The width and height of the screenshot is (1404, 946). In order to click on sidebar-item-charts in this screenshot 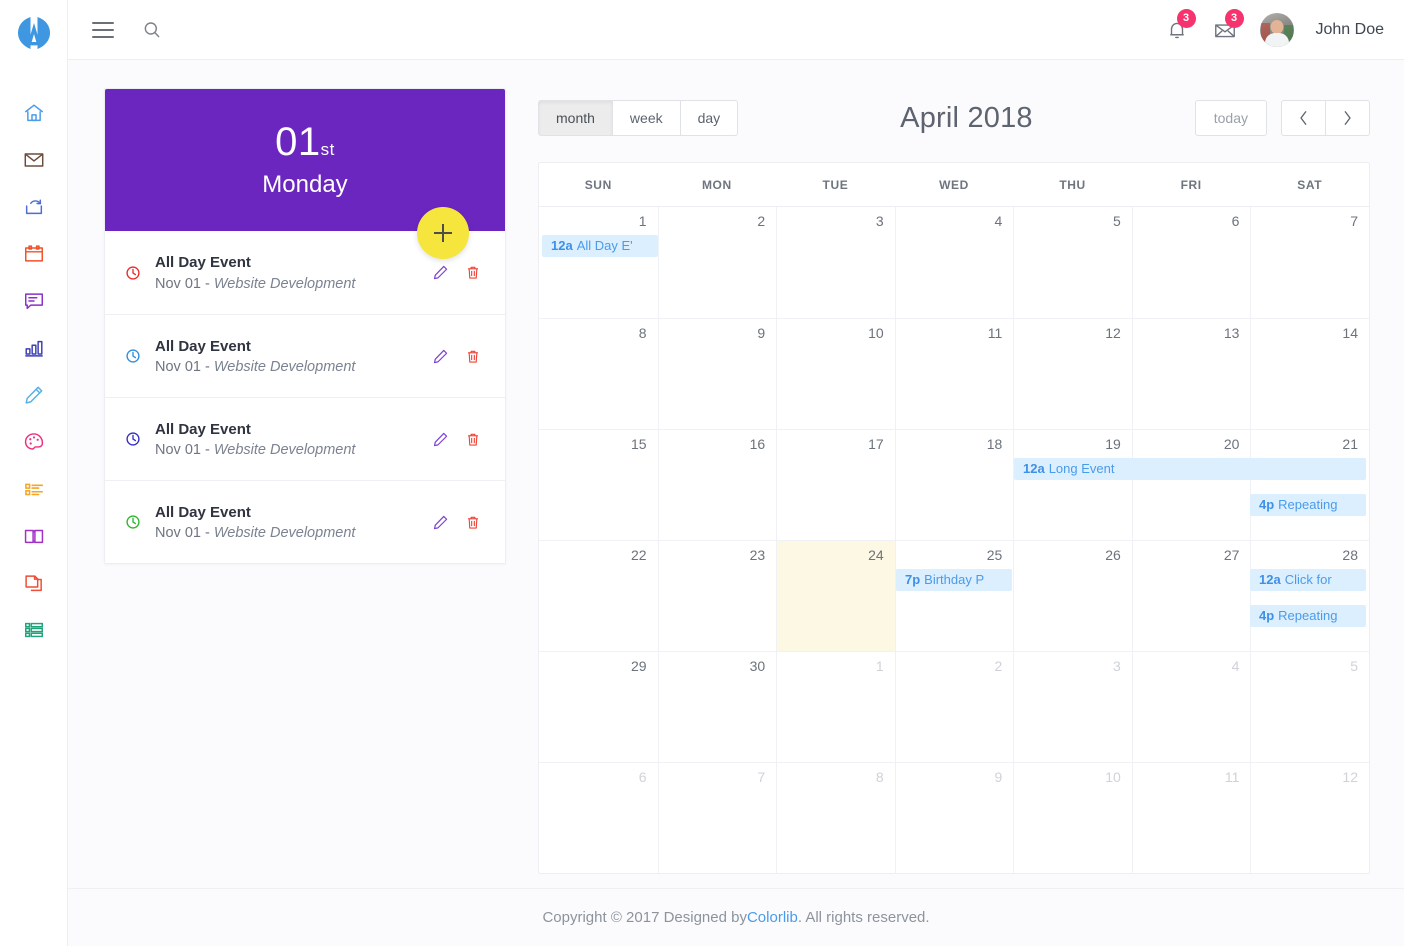, I will do `click(34, 348)`.